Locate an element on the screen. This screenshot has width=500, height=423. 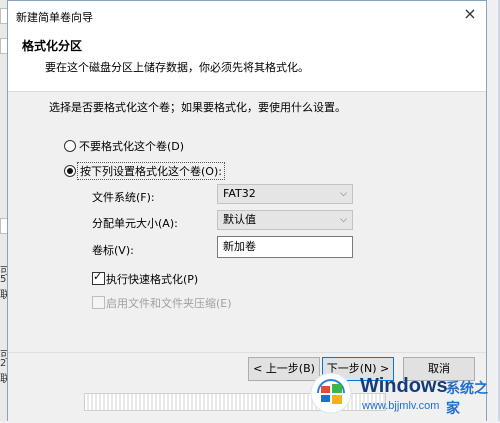
page-subtitle: 要在这个磁盘分区上储存数据，你必须先将其格式化。 is located at coordinates (177, 67).